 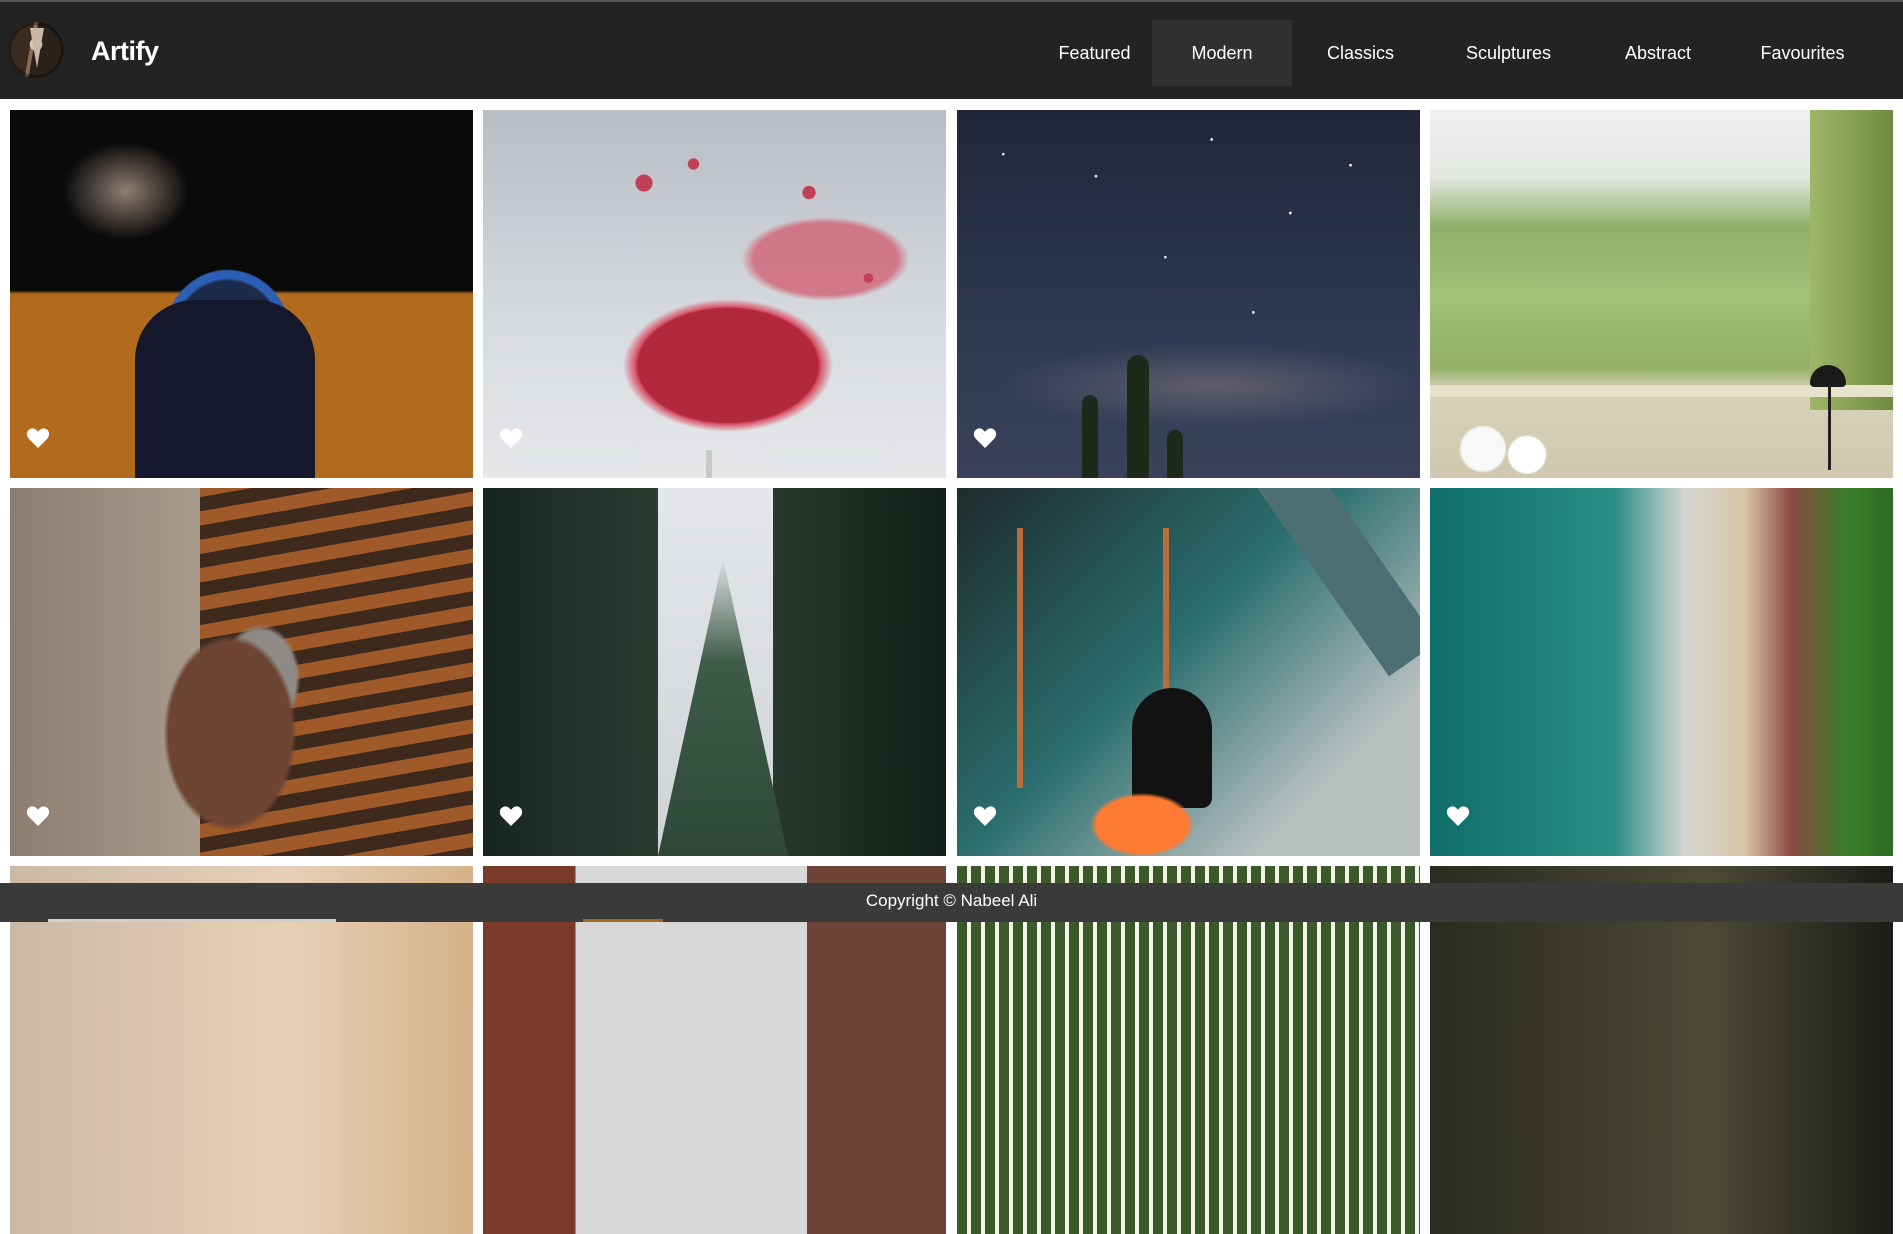 I want to click on copyright-text: Copyright © Nabeel Ali, so click(x=951, y=900).